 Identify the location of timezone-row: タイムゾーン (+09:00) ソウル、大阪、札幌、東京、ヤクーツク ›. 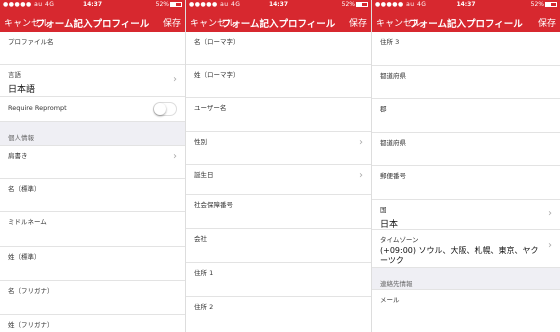
(466, 249).